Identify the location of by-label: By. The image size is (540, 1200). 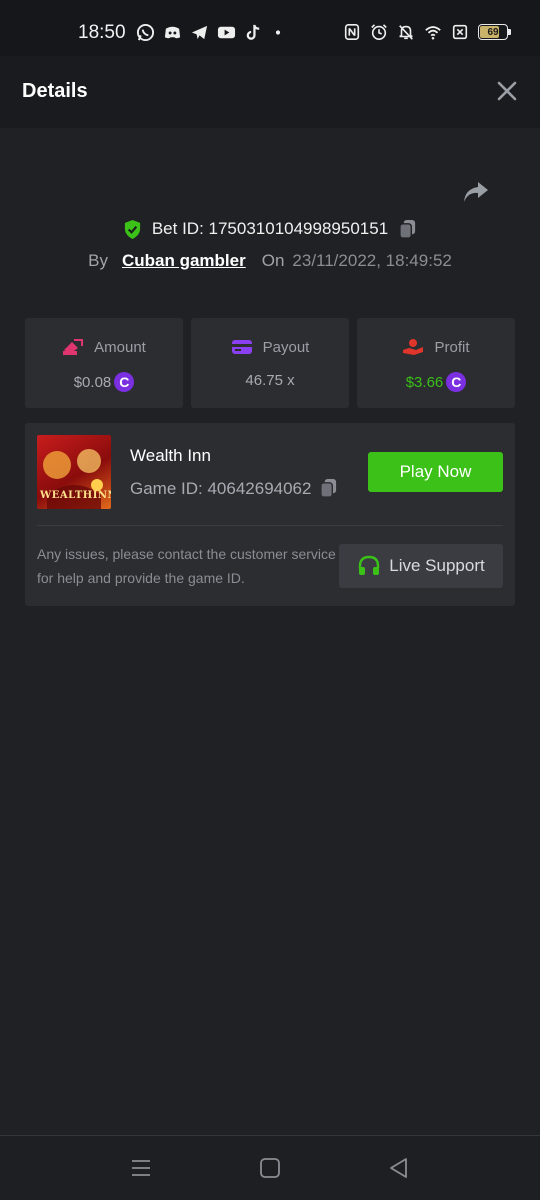
(98, 260).